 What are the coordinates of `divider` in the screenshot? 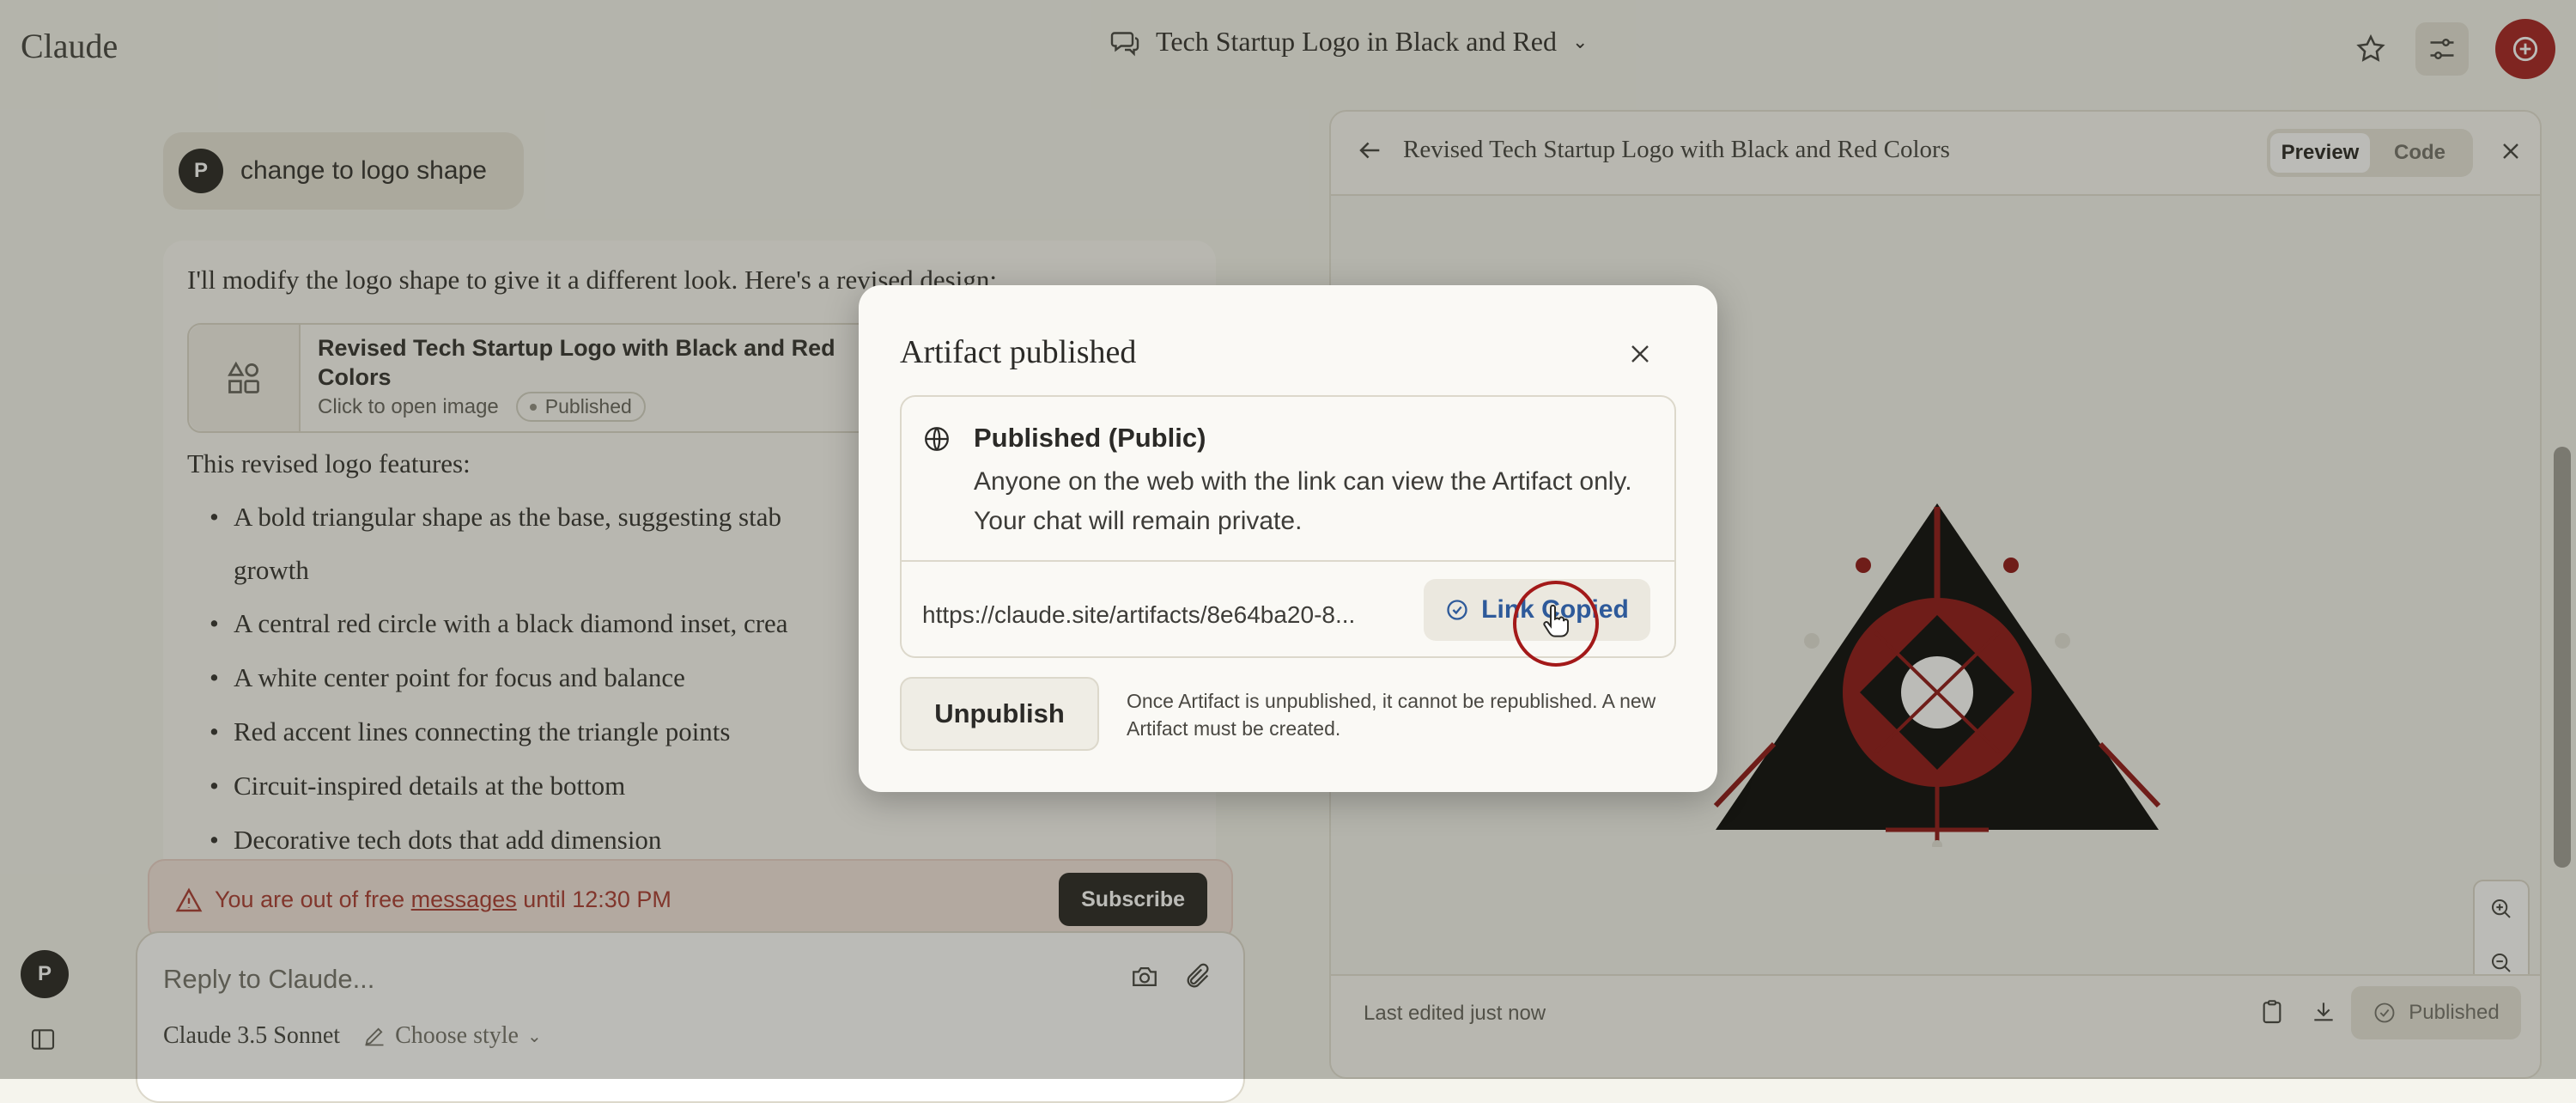 It's located at (1288, 561).